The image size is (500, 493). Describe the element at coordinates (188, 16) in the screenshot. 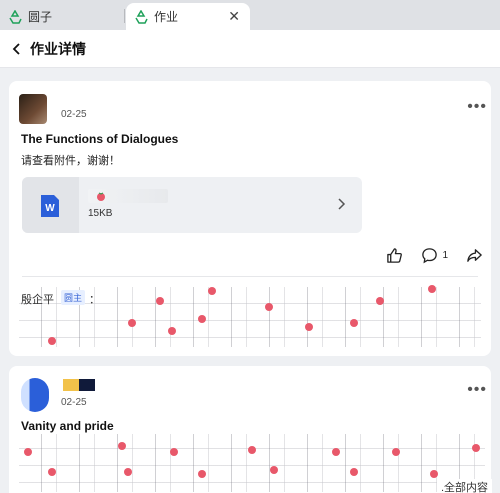

I see `tab-homework: 作业 ✕` at that location.